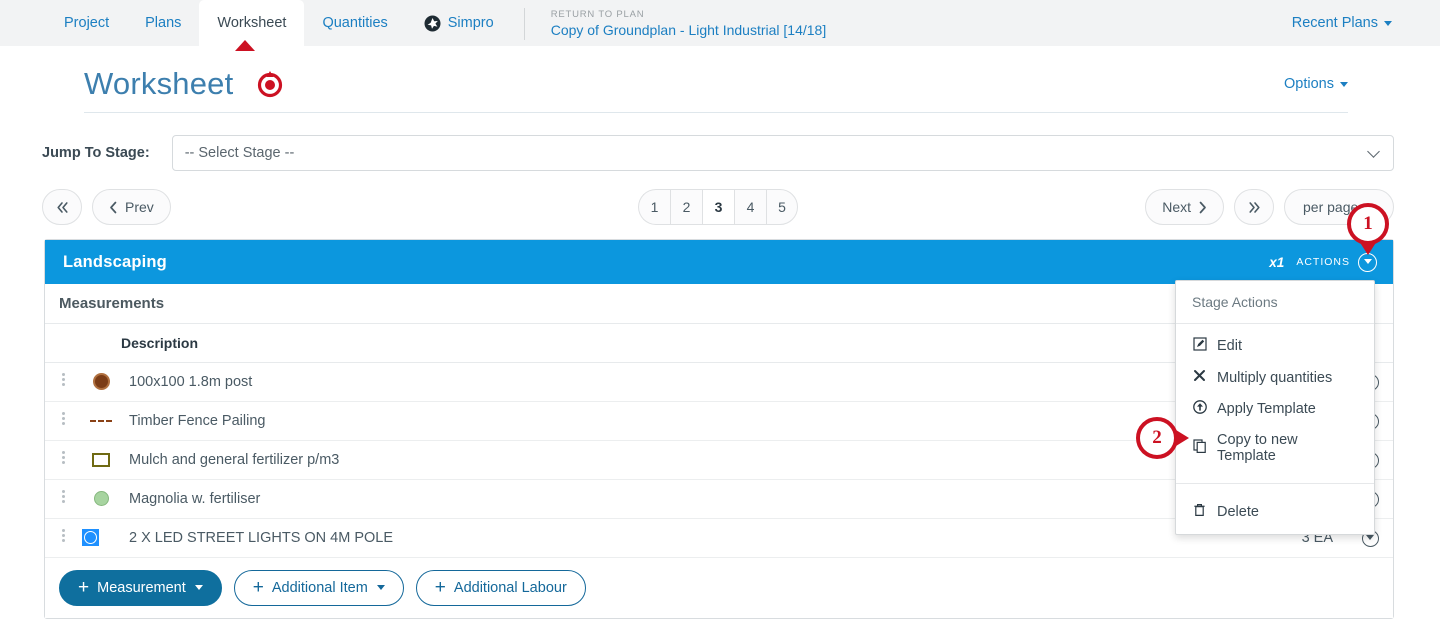 The image size is (1440, 623). I want to click on tab-project: Project, so click(86, 23).